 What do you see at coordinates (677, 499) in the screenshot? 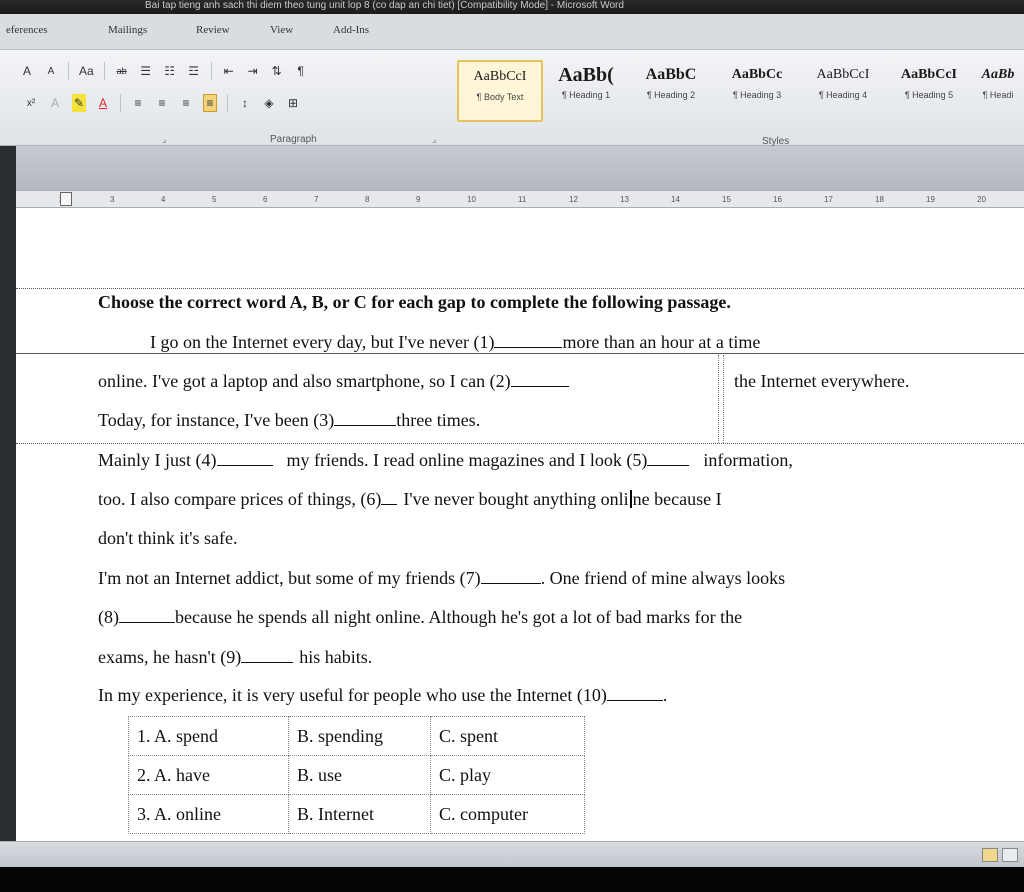
I see `passage-text: ne because I` at bounding box center [677, 499].